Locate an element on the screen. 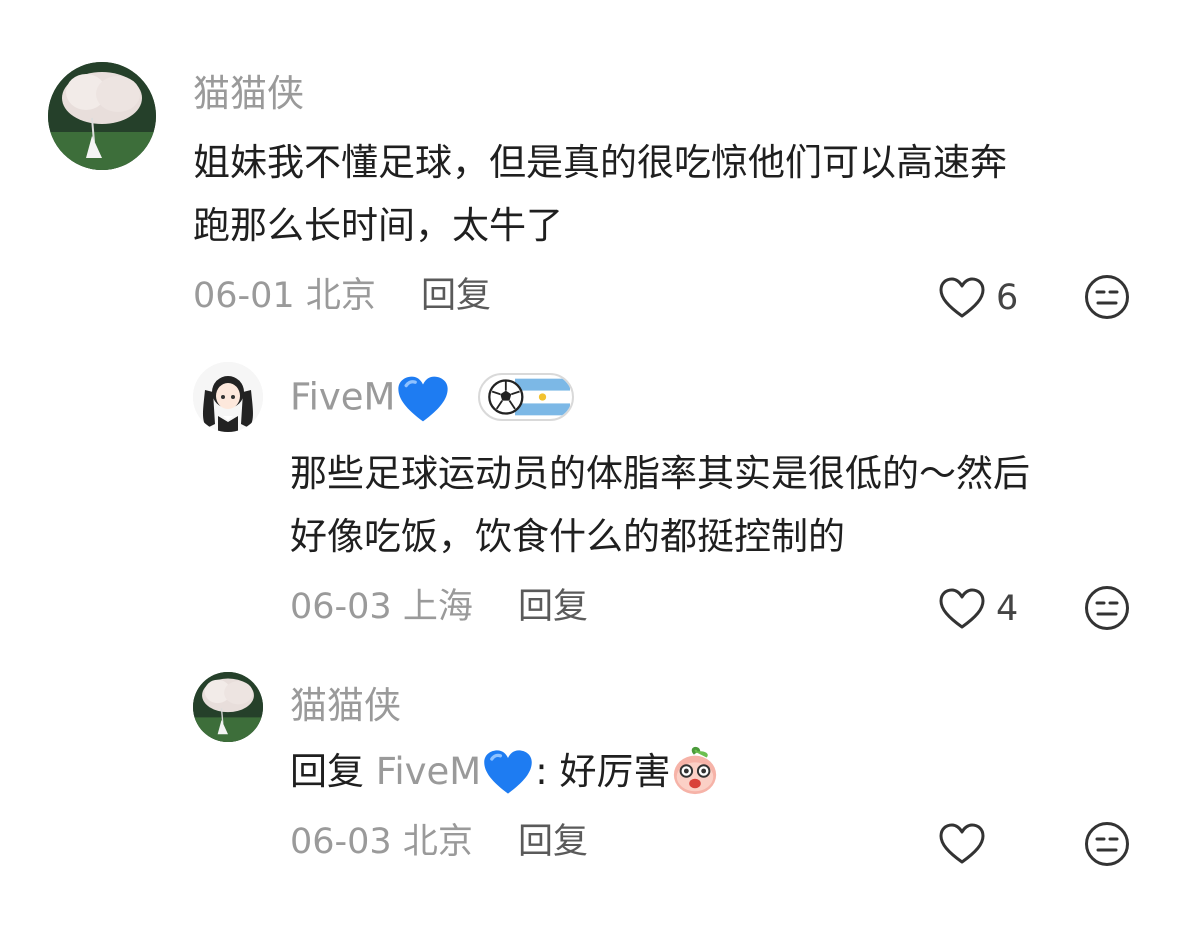  comment-meta: 06-03 北京 回复 is located at coordinates (439, 842).